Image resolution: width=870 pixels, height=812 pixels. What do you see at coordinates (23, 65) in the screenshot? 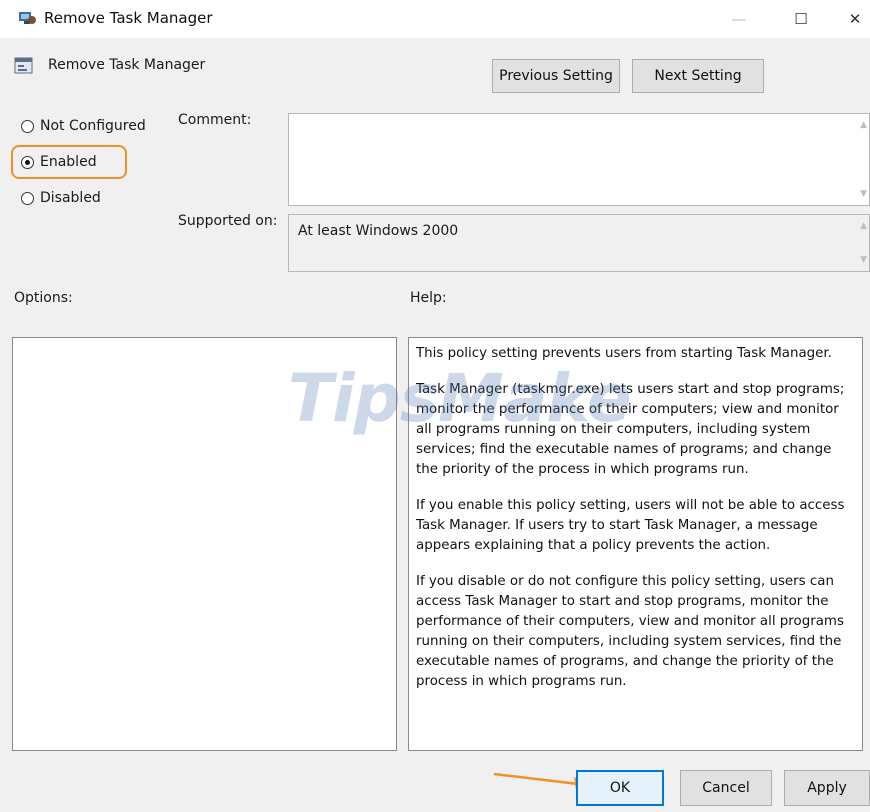
I see `policy-setting-icon` at bounding box center [23, 65].